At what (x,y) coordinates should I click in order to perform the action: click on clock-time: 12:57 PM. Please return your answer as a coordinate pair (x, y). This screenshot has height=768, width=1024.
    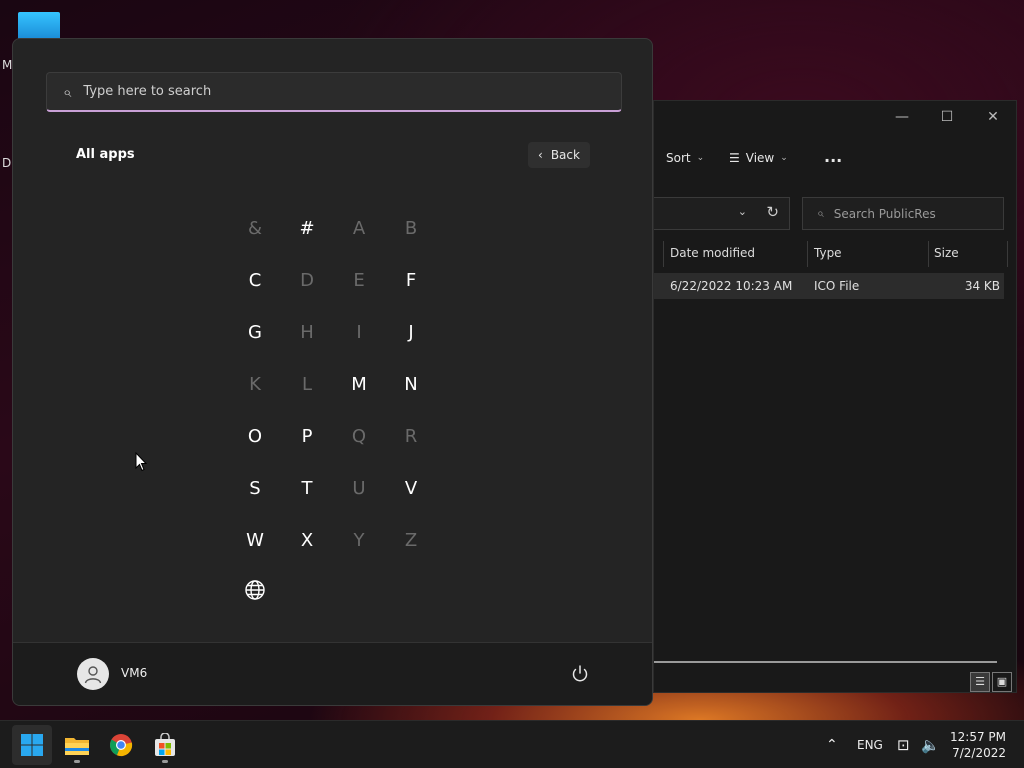
    Looking at the image, I should click on (978, 737).